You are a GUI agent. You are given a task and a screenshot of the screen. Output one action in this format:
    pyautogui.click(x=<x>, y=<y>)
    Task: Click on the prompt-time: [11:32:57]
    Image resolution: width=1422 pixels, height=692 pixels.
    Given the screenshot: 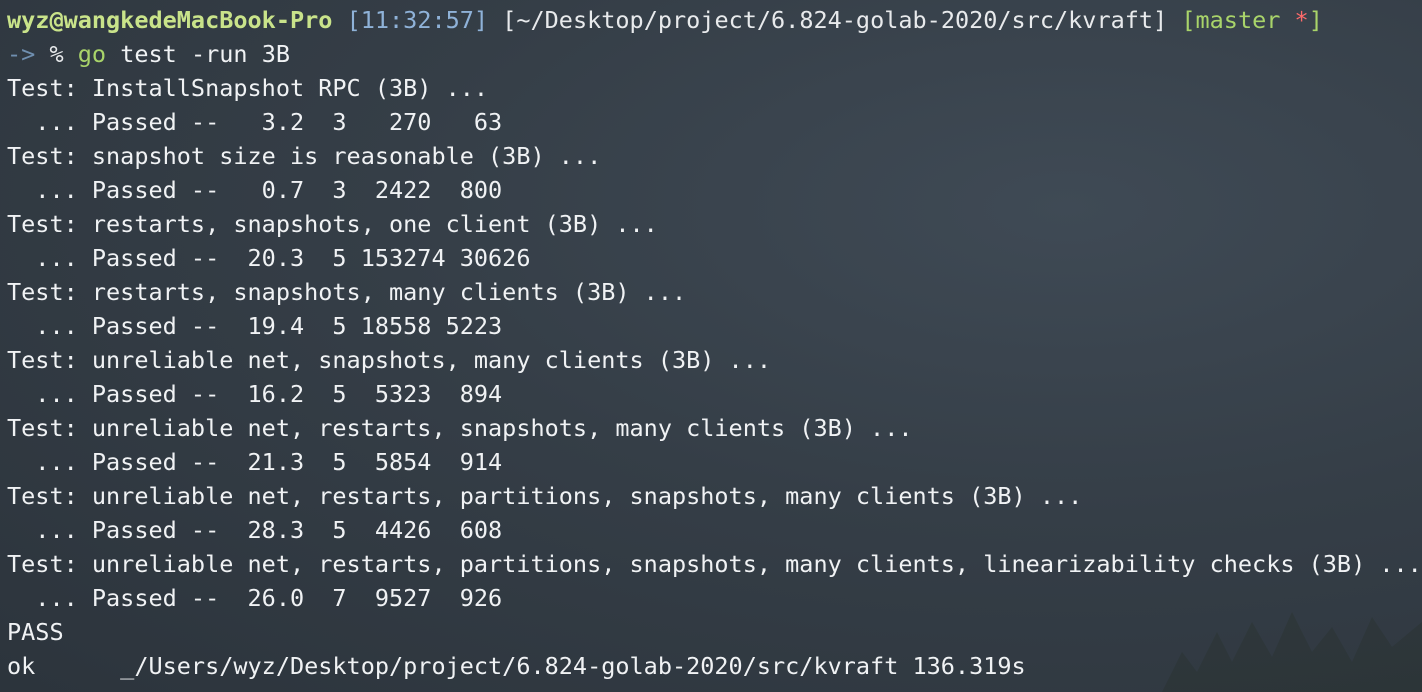 What is the action you would take?
    pyautogui.click(x=417, y=20)
    